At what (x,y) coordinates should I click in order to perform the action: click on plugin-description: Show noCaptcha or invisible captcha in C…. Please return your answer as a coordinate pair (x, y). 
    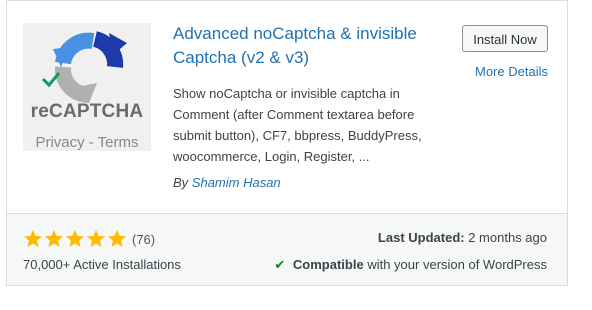
    Looking at the image, I should click on (297, 125).